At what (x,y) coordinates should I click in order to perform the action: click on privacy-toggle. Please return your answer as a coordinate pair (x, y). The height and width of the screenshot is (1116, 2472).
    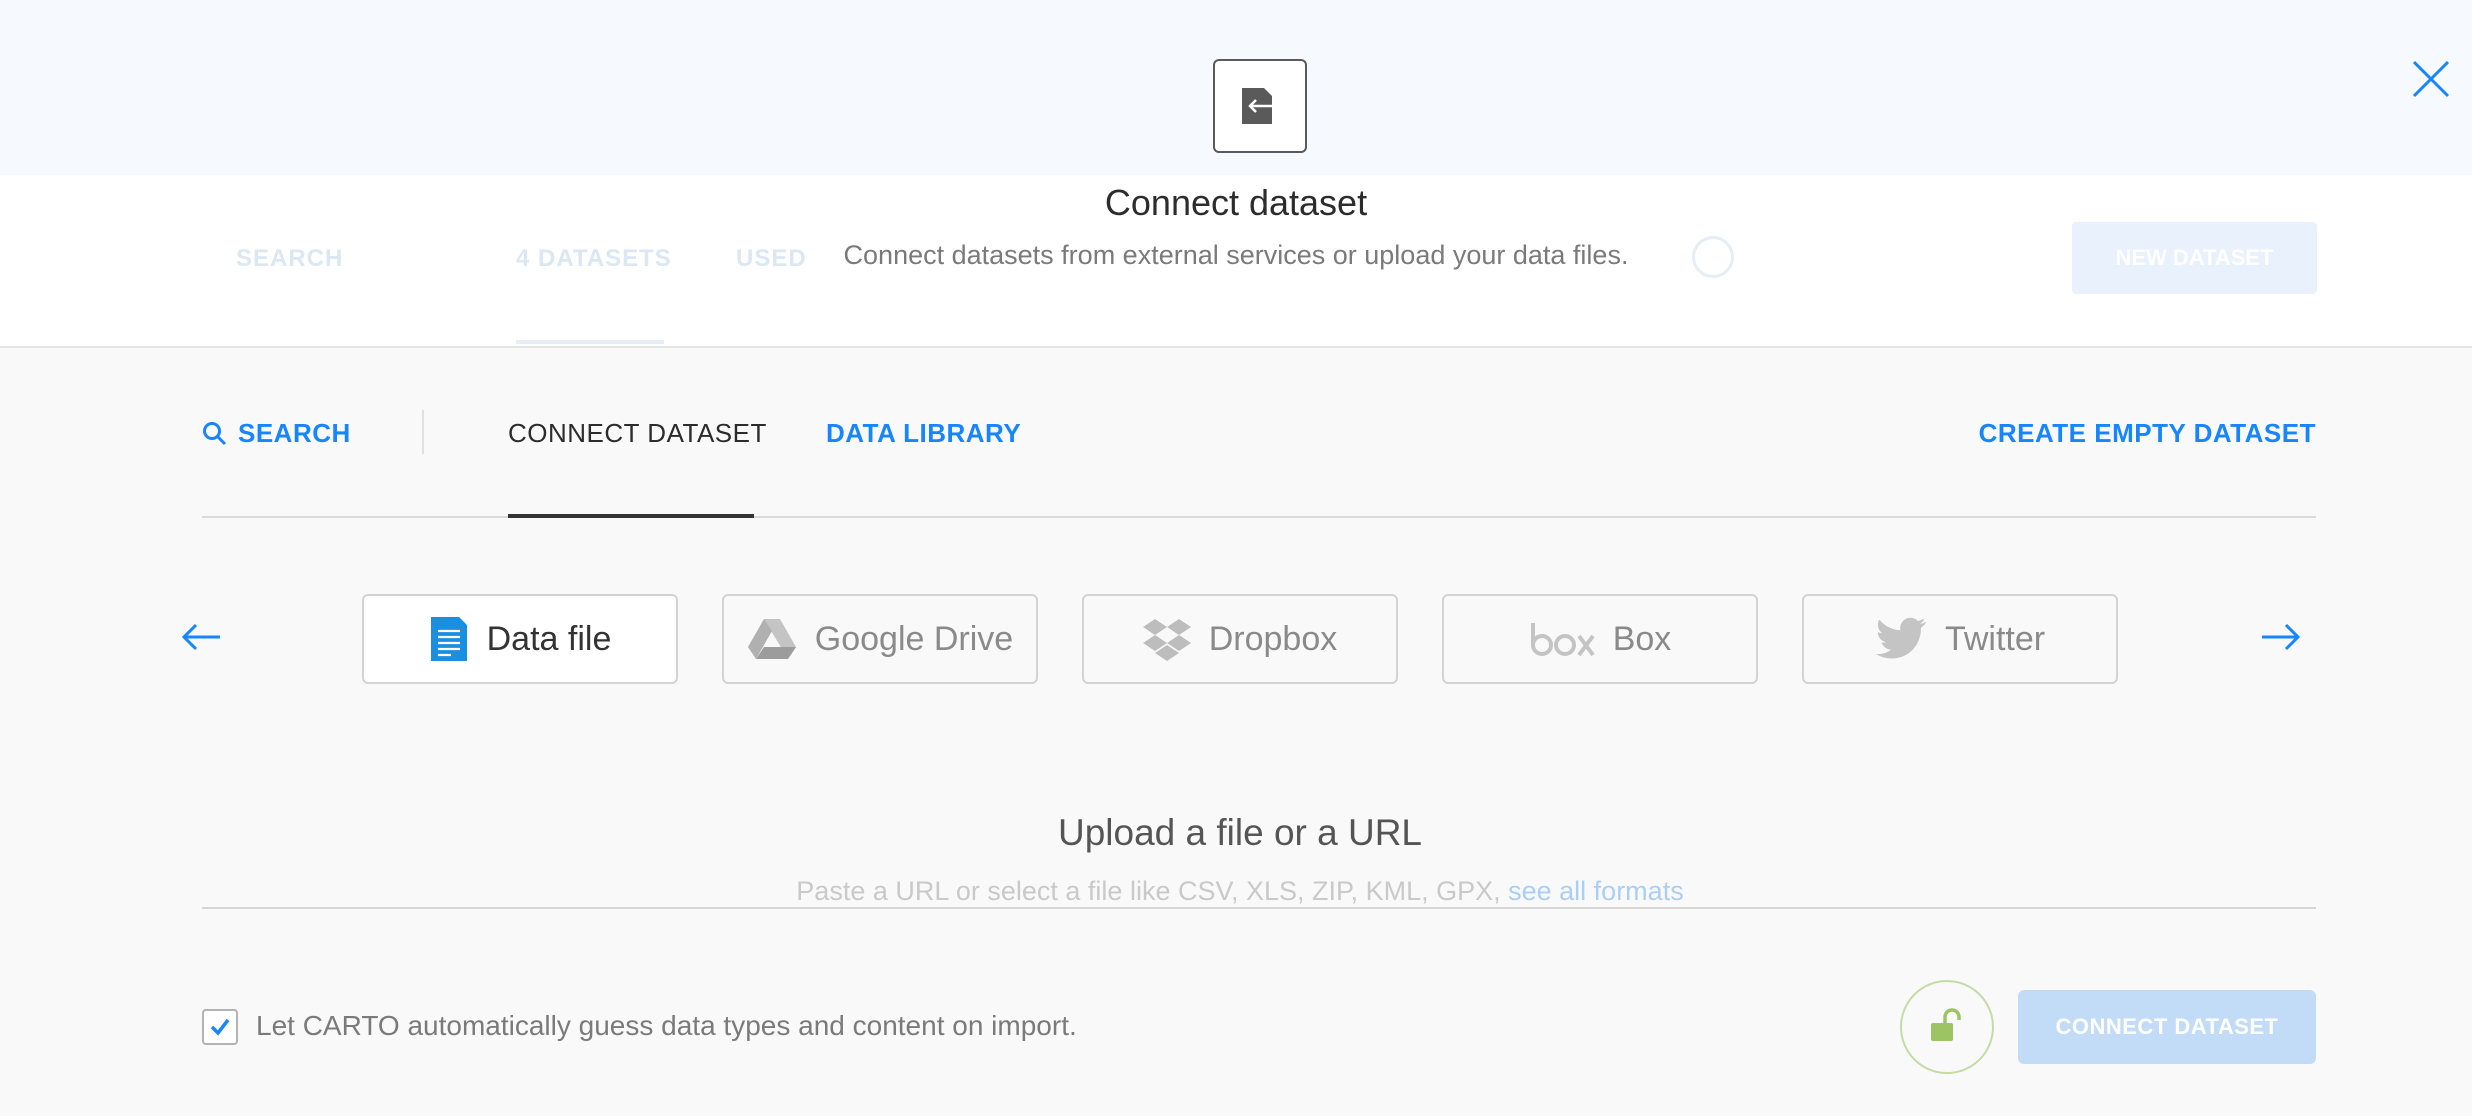
    Looking at the image, I should click on (1947, 1027).